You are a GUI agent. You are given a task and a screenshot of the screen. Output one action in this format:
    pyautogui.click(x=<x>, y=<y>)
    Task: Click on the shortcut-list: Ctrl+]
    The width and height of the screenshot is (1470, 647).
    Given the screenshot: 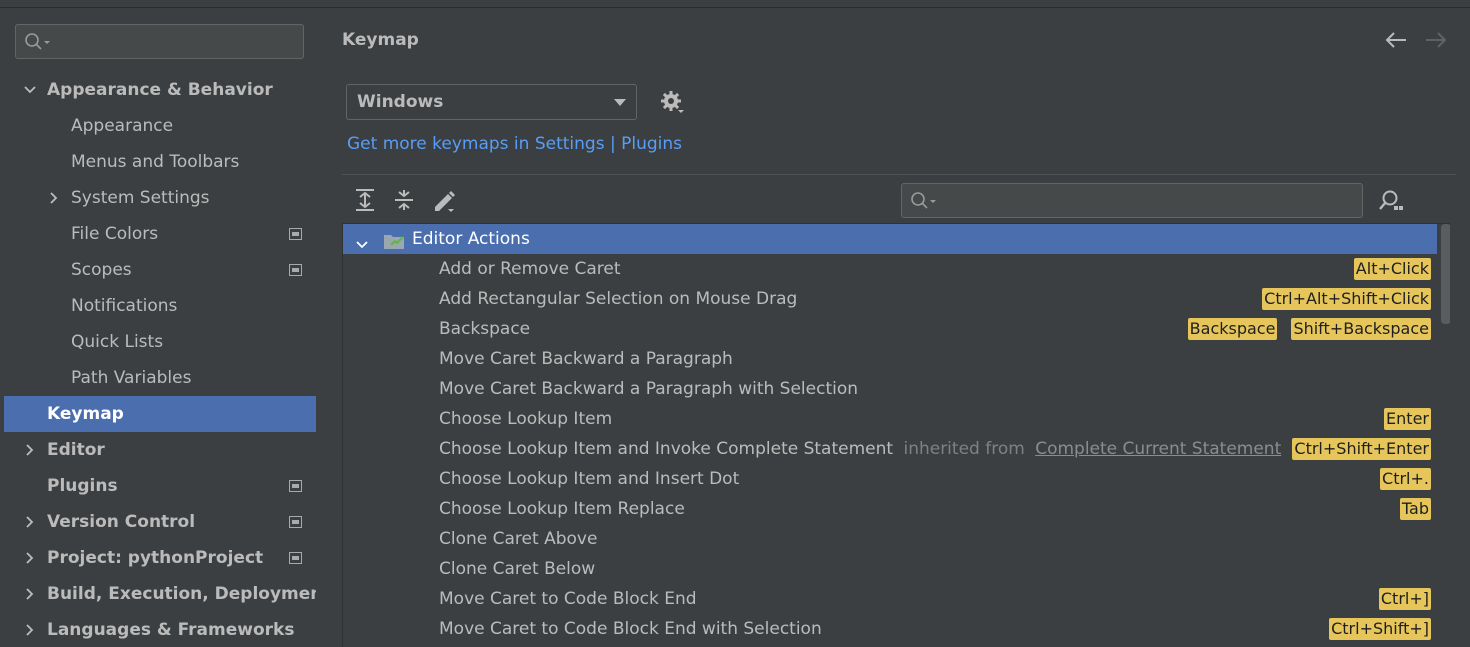 What is the action you would take?
    pyautogui.click(x=1404, y=599)
    